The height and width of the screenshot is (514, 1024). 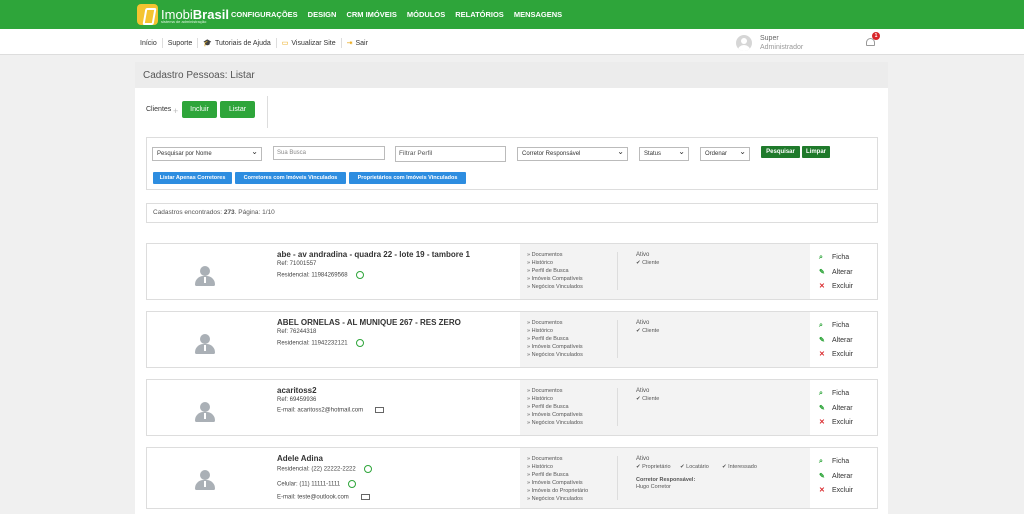 What do you see at coordinates (744, 43) in the screenshot?
I see `avatar` at bounding box center [744, 43].